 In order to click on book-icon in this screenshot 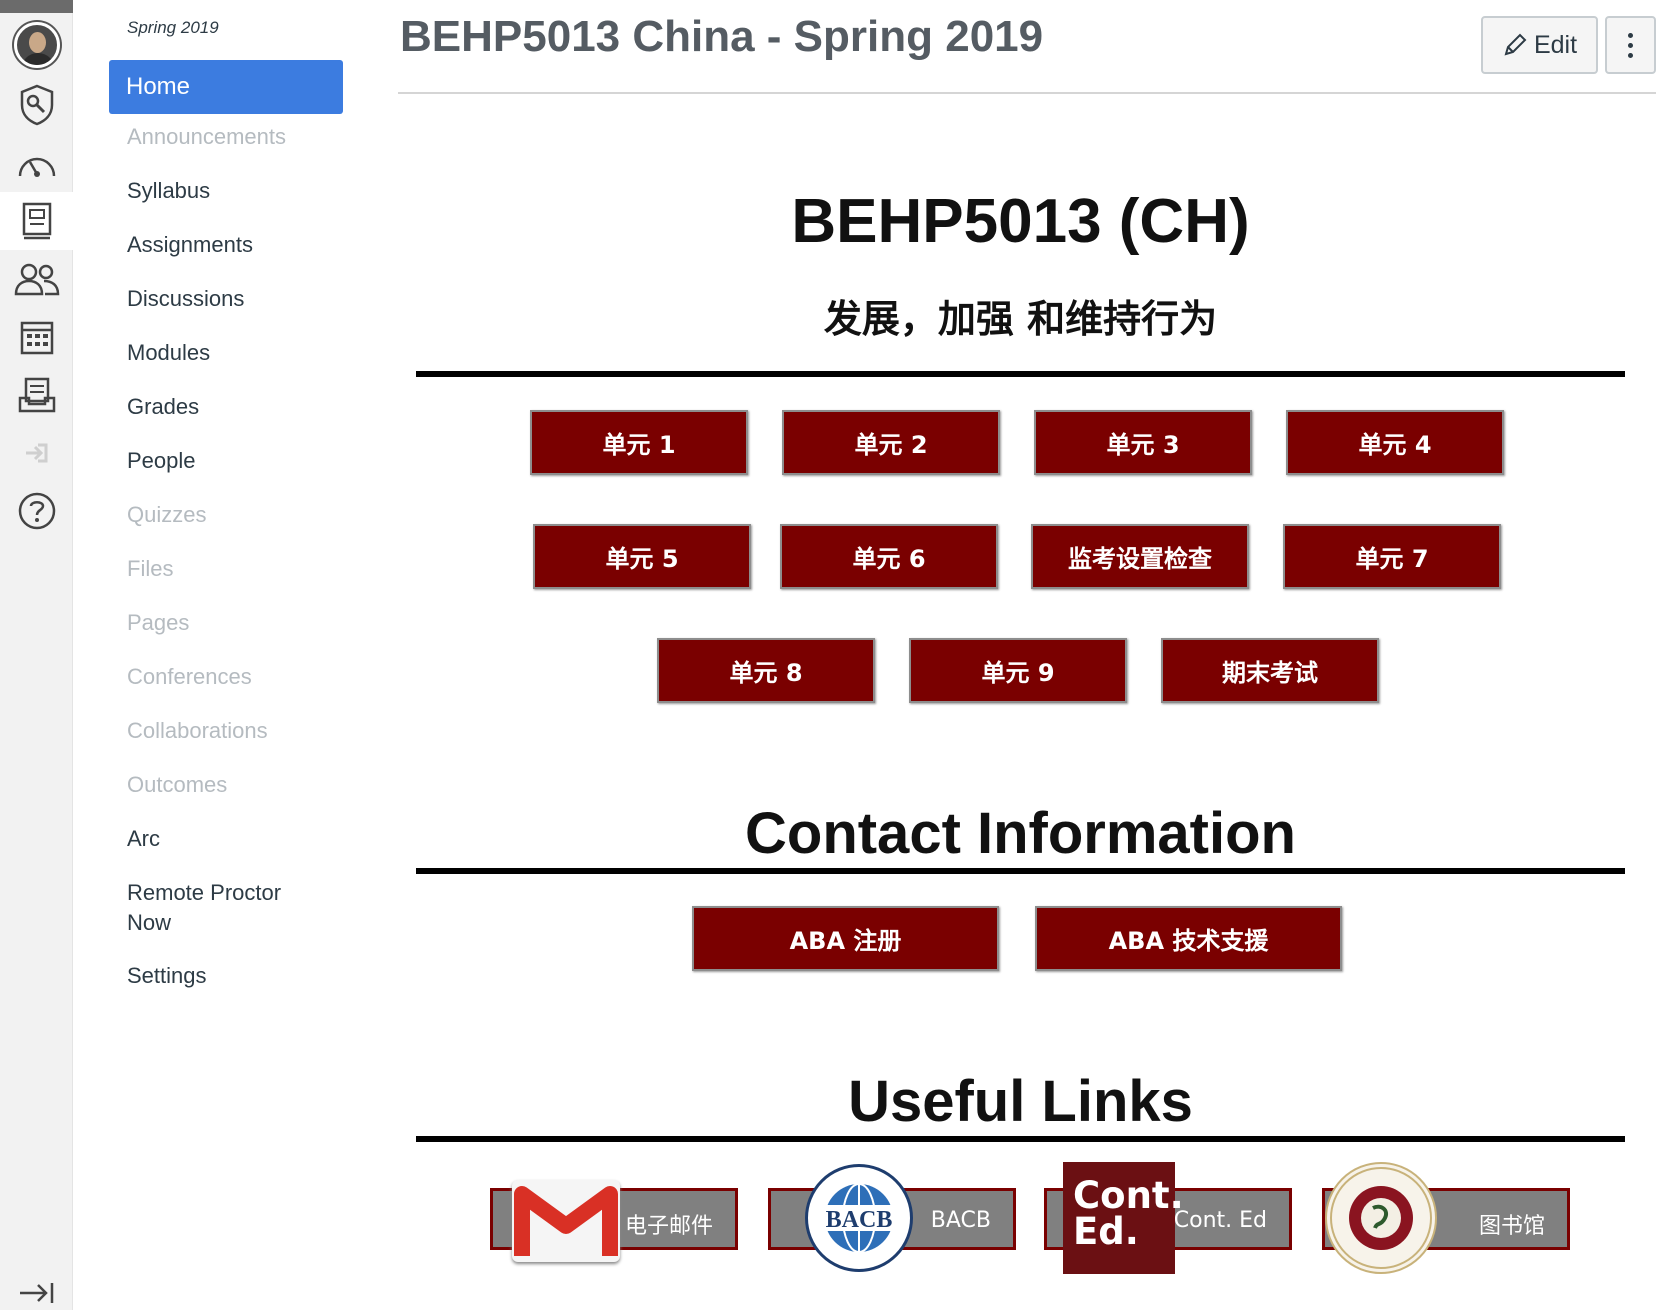, I will do `click(36, 221)`.